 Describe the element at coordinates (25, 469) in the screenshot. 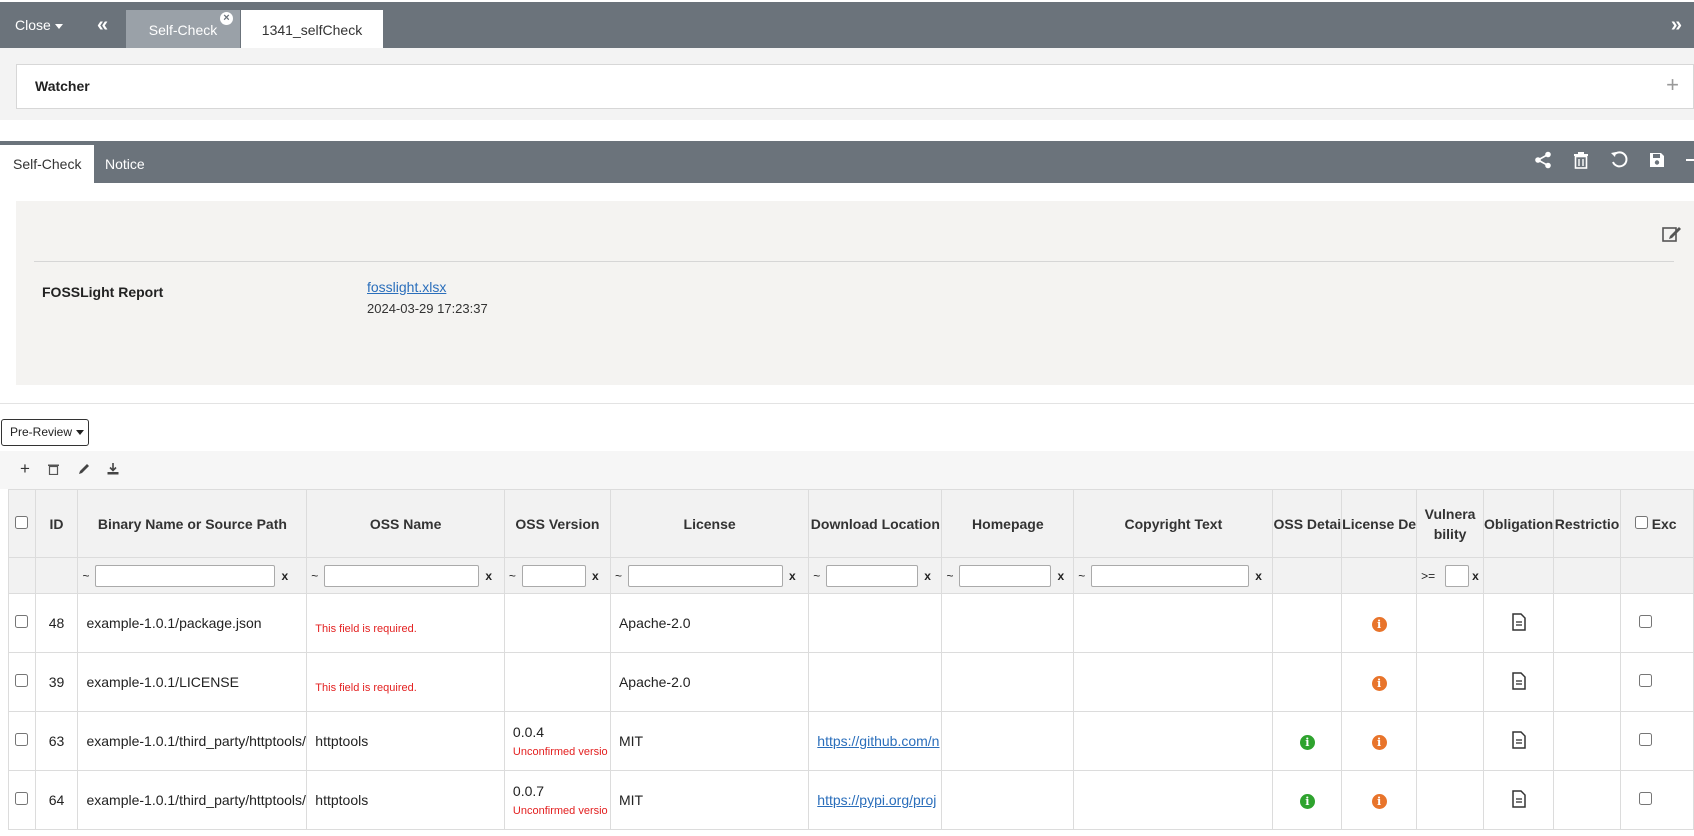

I see `add-row-icon: +` at that location.